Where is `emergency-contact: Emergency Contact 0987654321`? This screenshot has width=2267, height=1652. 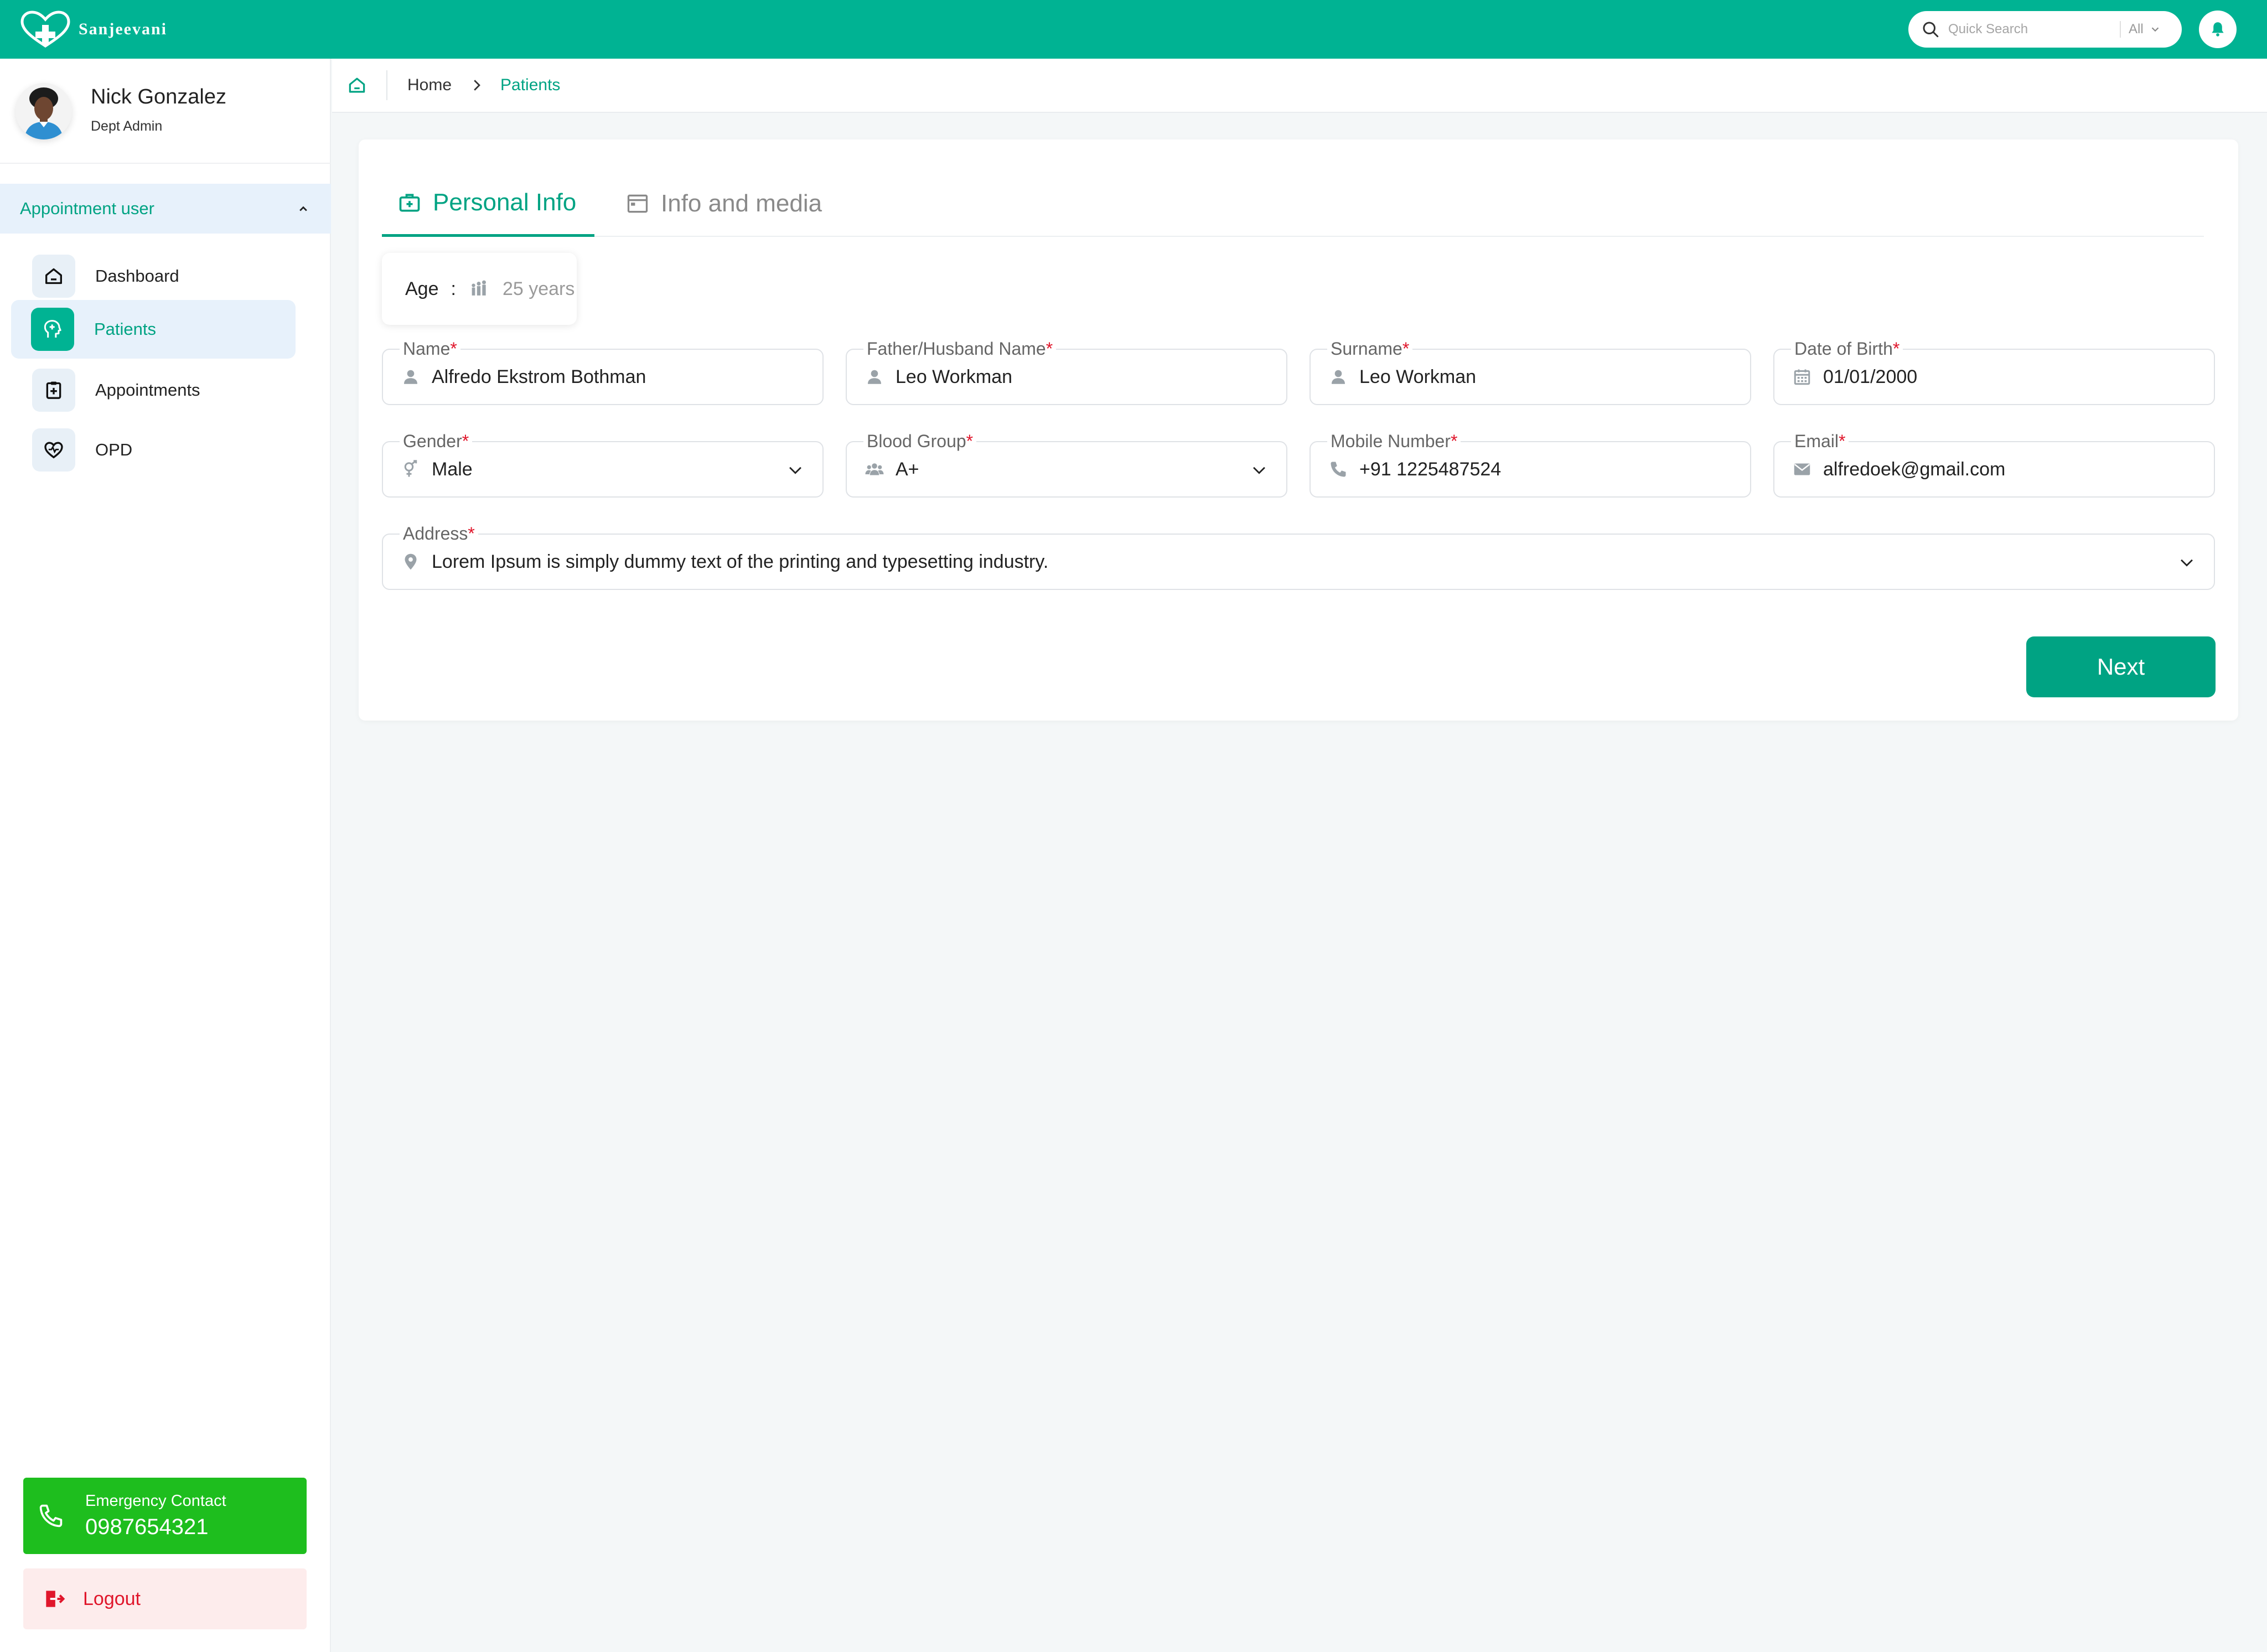 emergency-contact: Emergency Contact 0987654321 is located at coordinates (165, 1516).